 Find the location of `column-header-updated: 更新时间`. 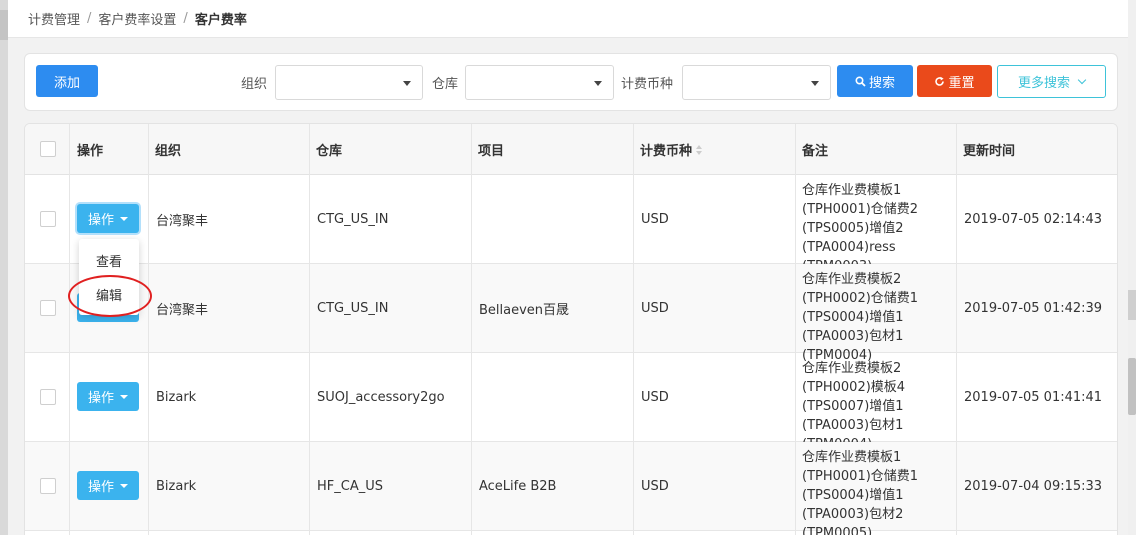

column-header-updated: 更新时间 is located at coordinates (989, 151).